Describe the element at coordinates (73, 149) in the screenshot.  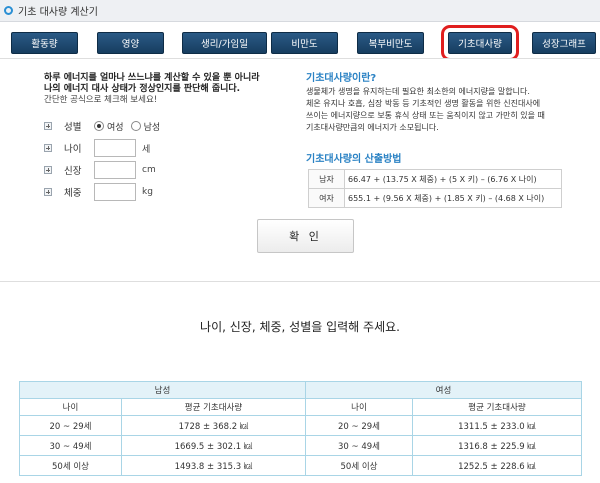
I see `age-label: 나이` at that location.